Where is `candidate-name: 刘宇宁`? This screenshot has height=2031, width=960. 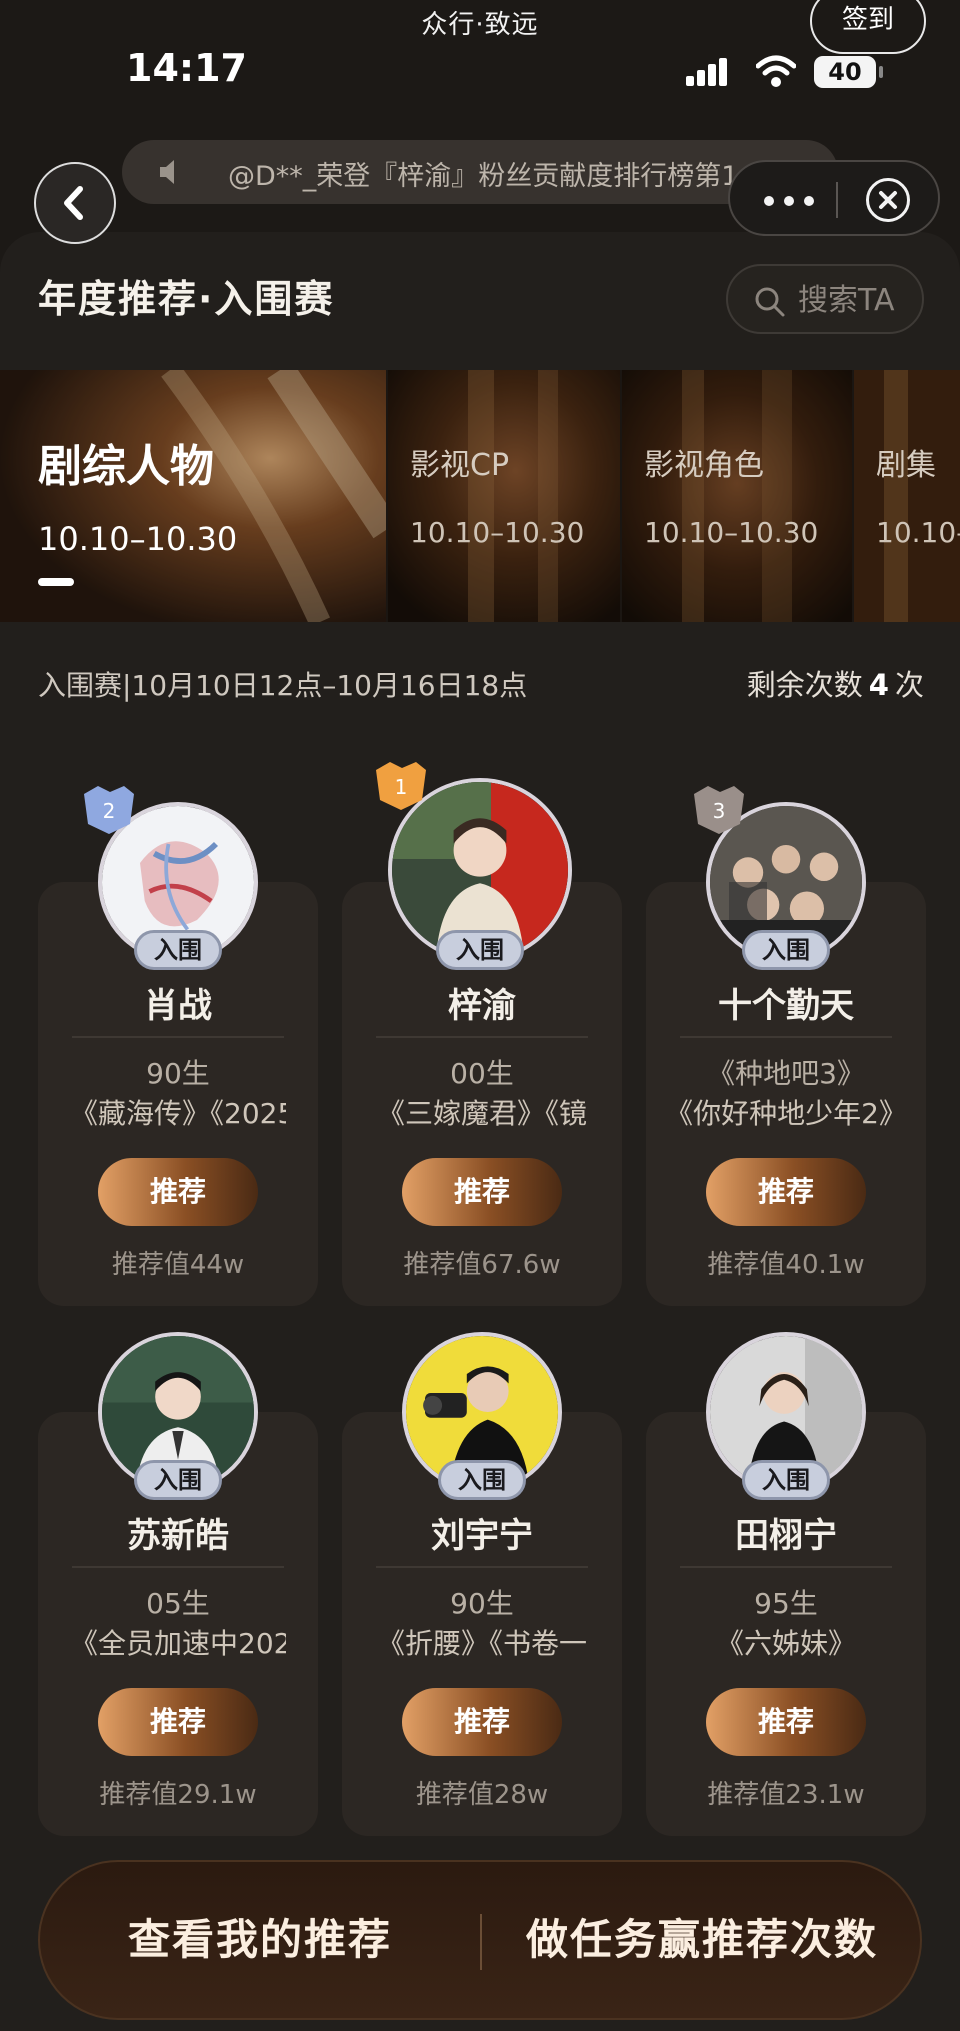 candidate-name: 刘宇宁 is located at coordinates (482, 1536).